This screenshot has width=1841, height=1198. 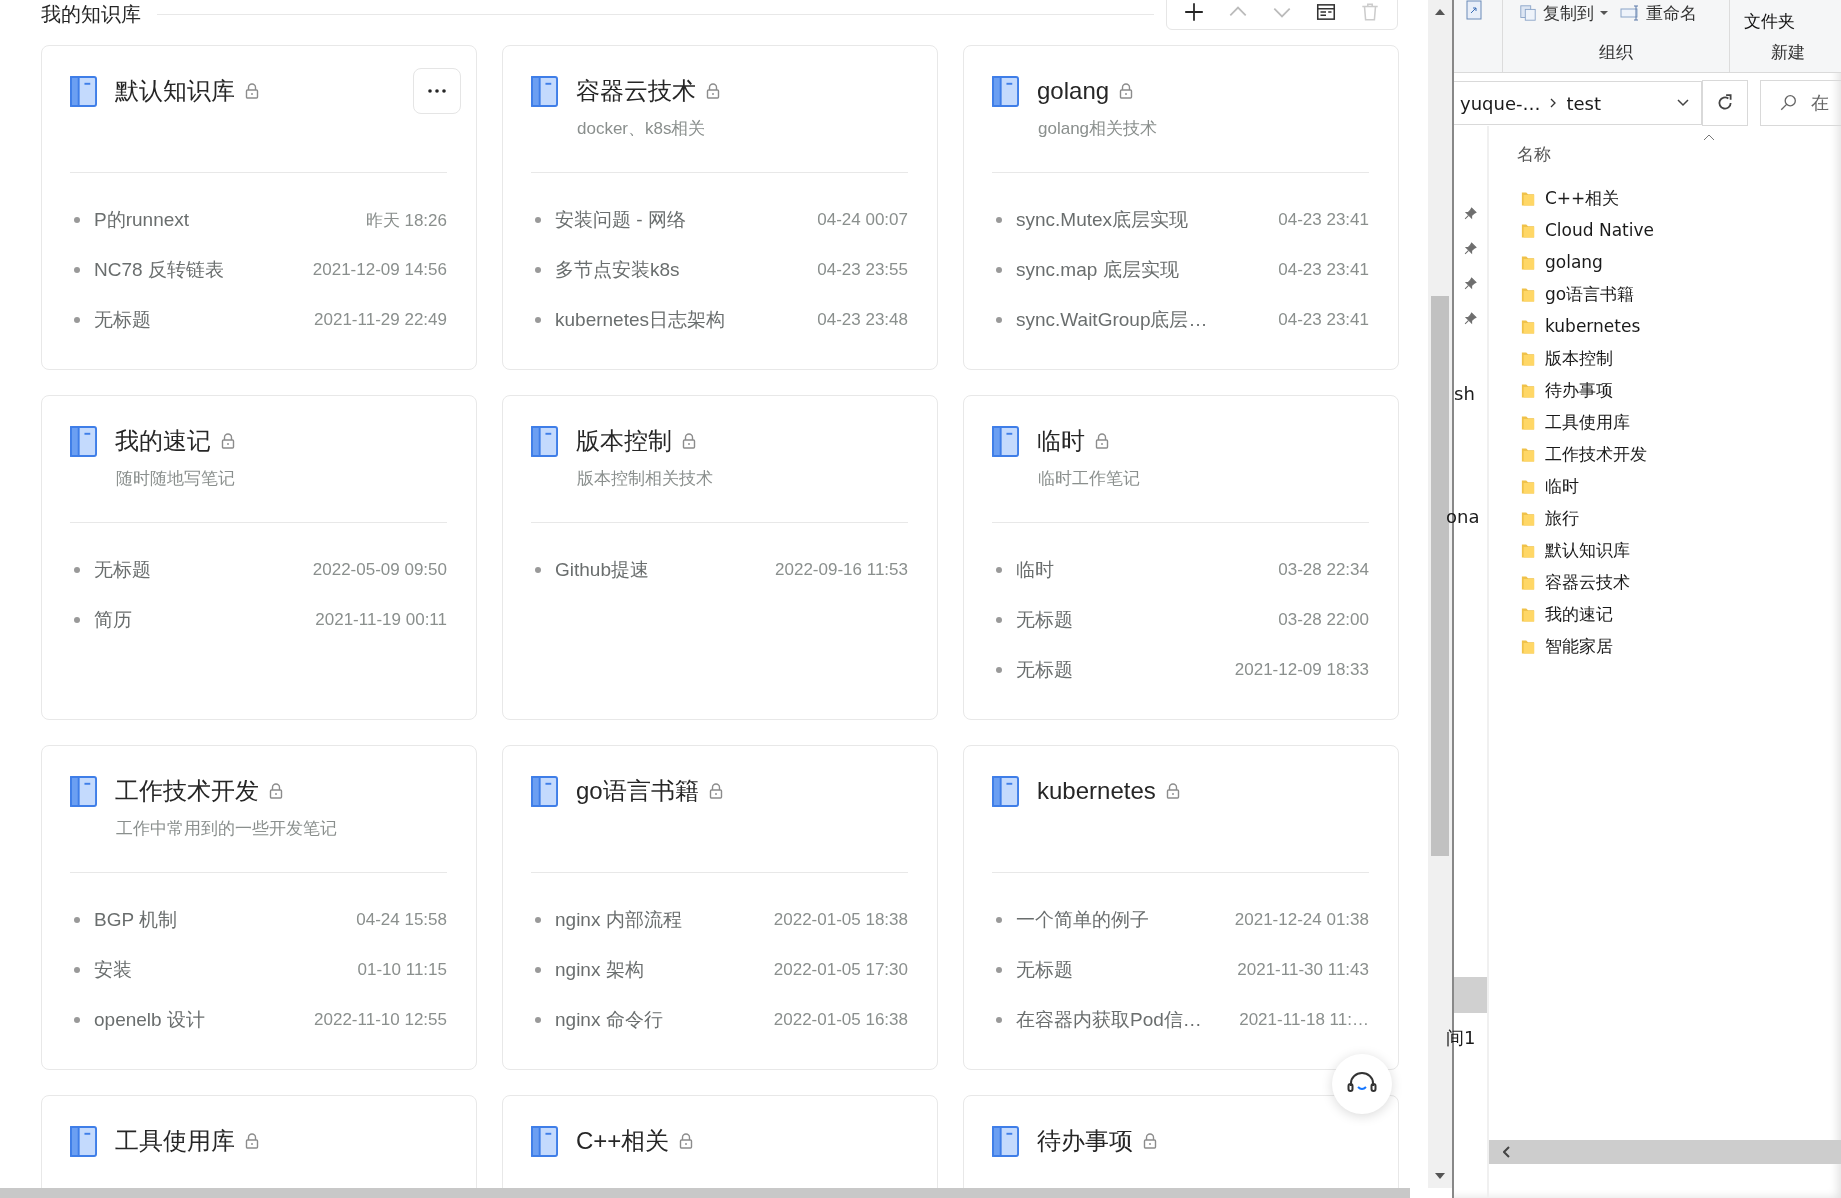 What do you see at coordinates (230, 220) in the screenshot?
I see `doc-link: P的runnext` at bounding box center [230, 220].